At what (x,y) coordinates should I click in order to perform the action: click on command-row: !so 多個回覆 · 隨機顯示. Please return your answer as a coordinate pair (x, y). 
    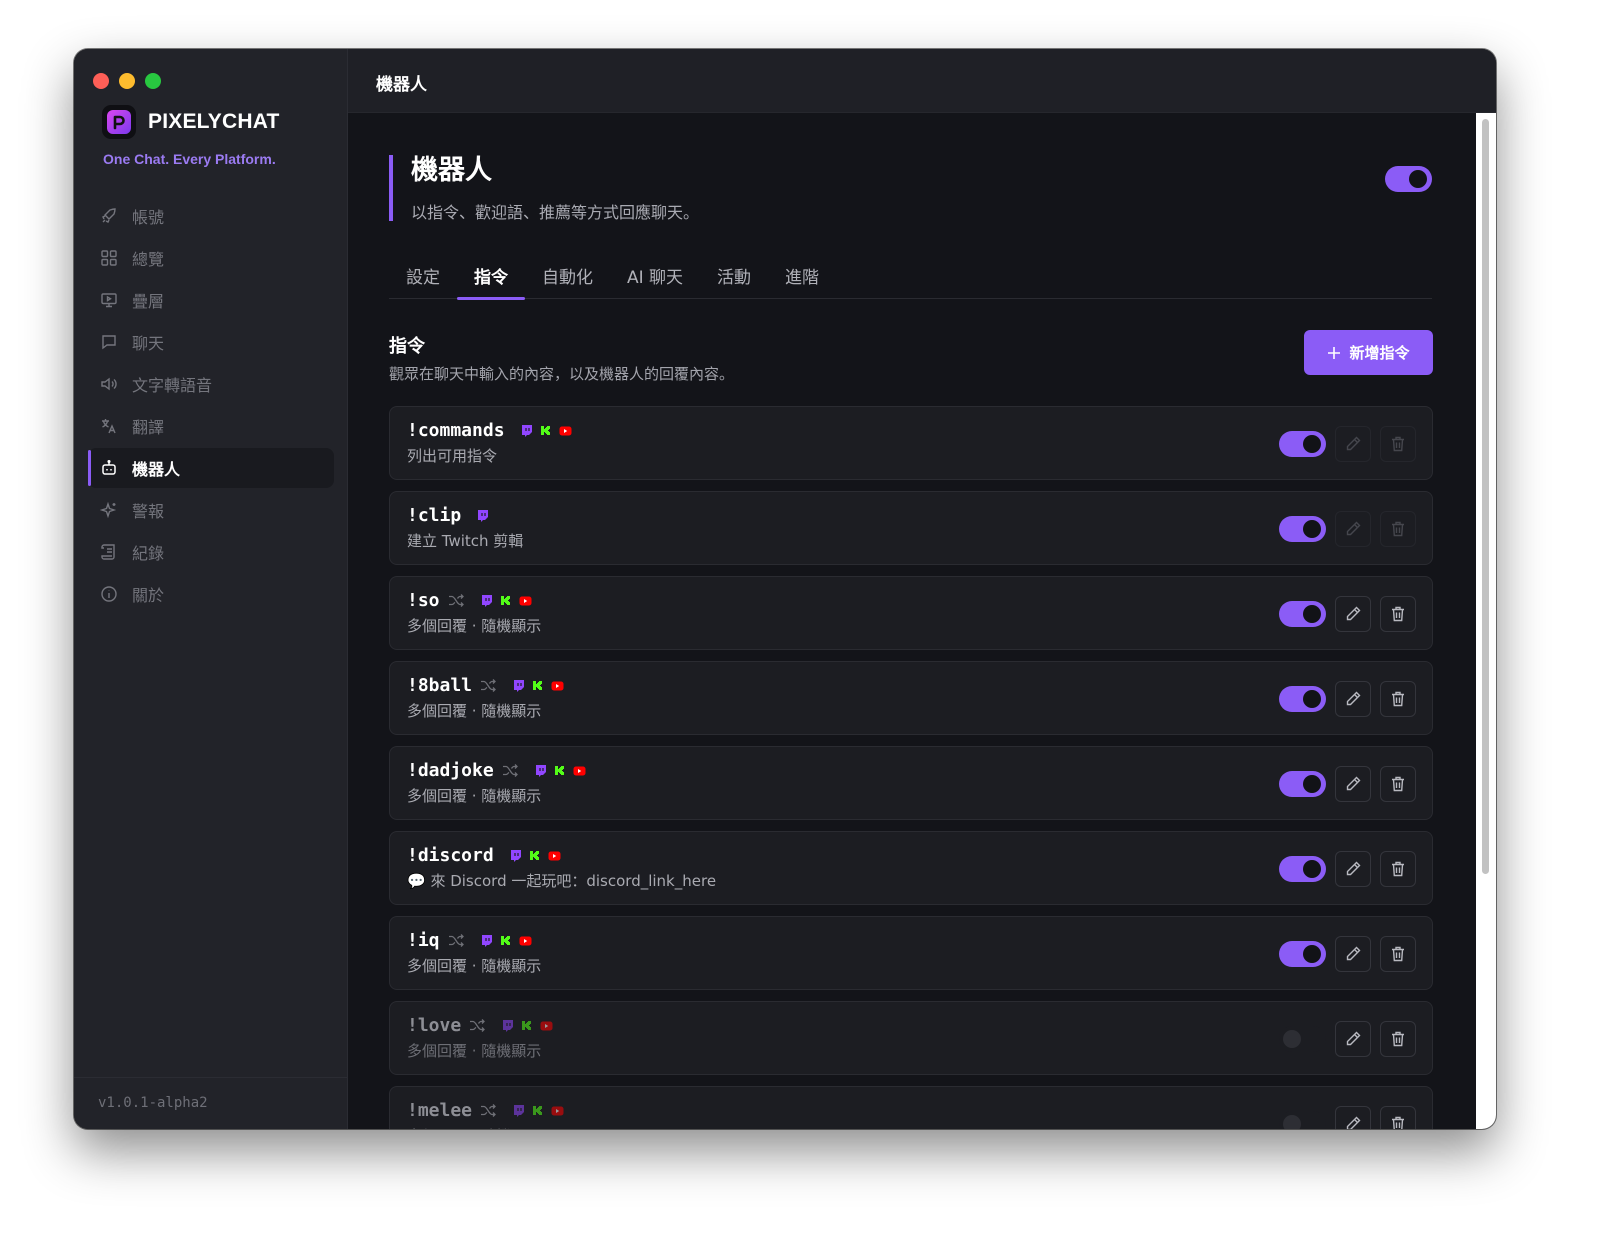
    Looking at the image, I should click on (911, 613).